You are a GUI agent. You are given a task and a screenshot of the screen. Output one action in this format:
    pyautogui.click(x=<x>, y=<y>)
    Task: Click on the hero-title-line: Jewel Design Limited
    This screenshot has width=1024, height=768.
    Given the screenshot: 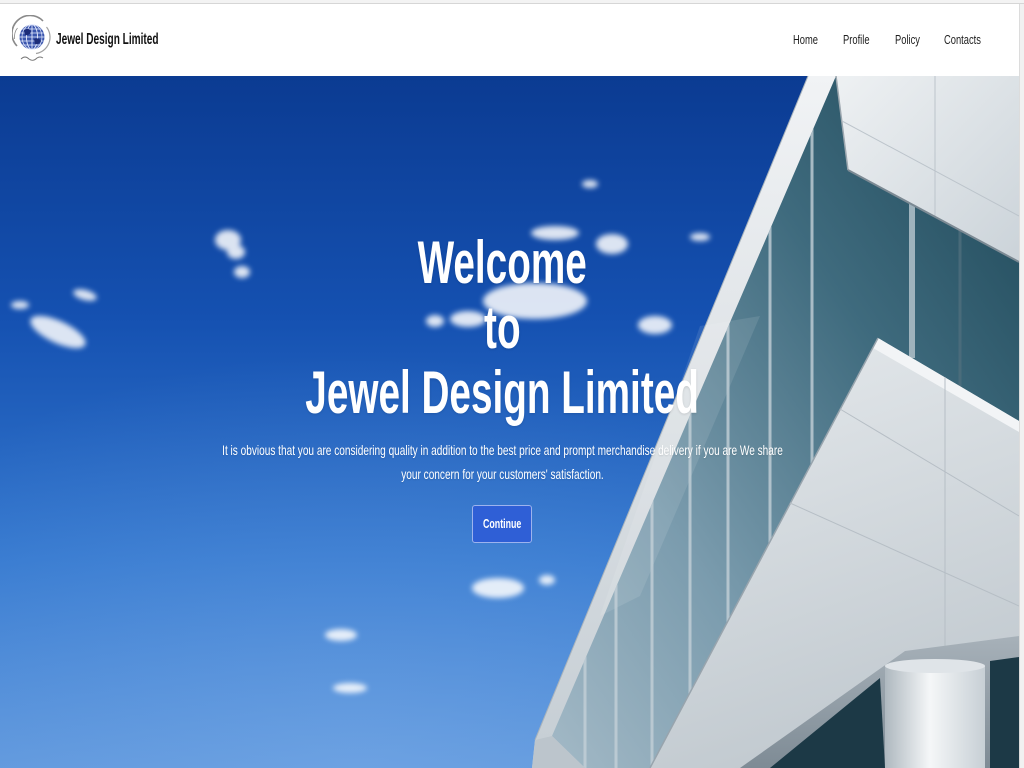 What is the action you would take?
    pyautogui.click(x=502, y=392)
    